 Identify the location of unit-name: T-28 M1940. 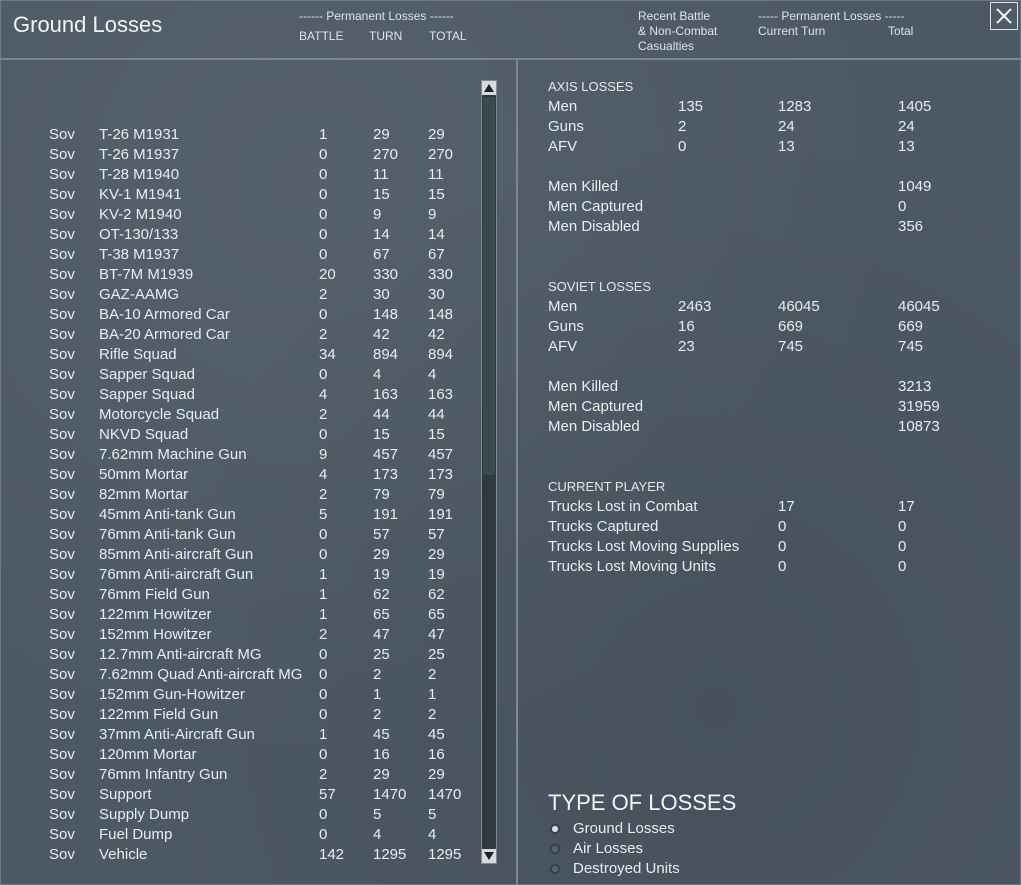
(139, 174).